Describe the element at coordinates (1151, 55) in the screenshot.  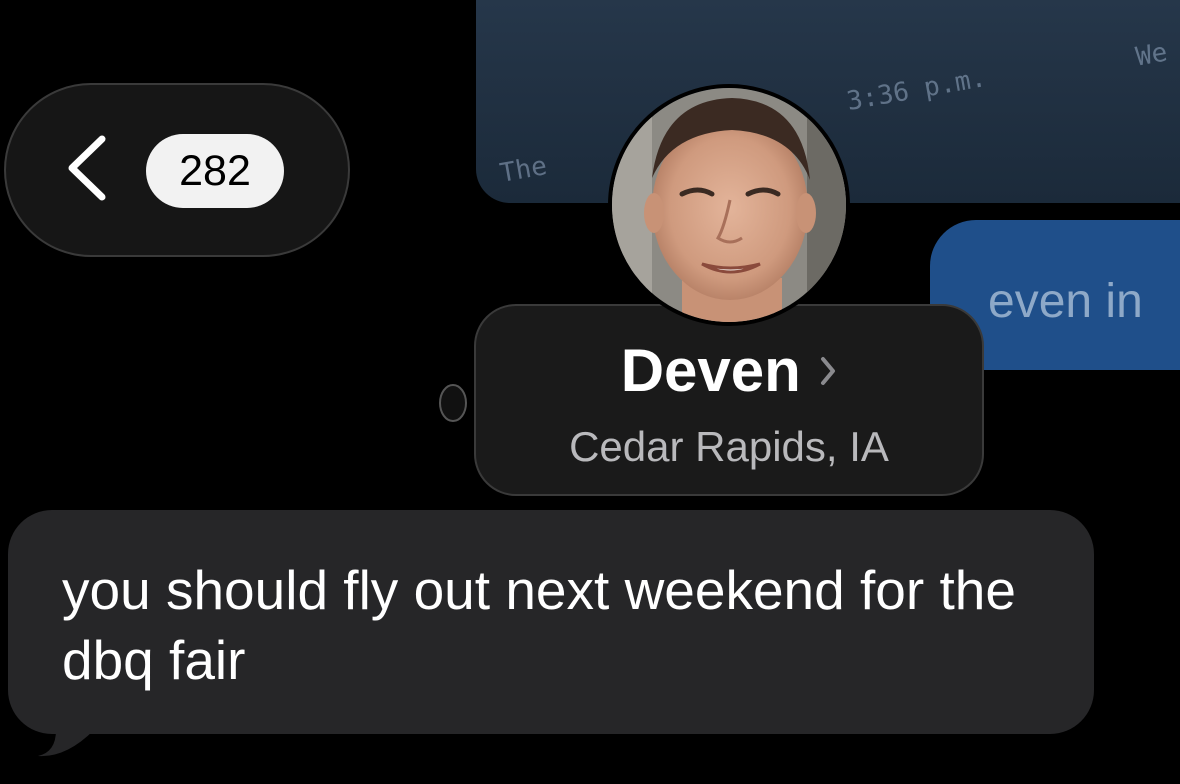
I see `image-overlay-text: We` at that location.